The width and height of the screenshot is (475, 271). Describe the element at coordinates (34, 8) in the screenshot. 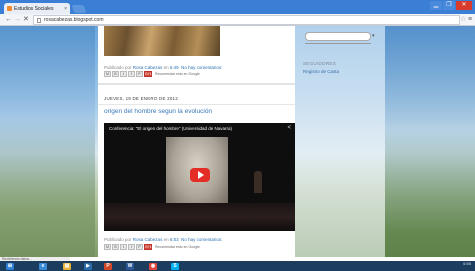

I see `tab-title: Estudios Sociales` at that location.